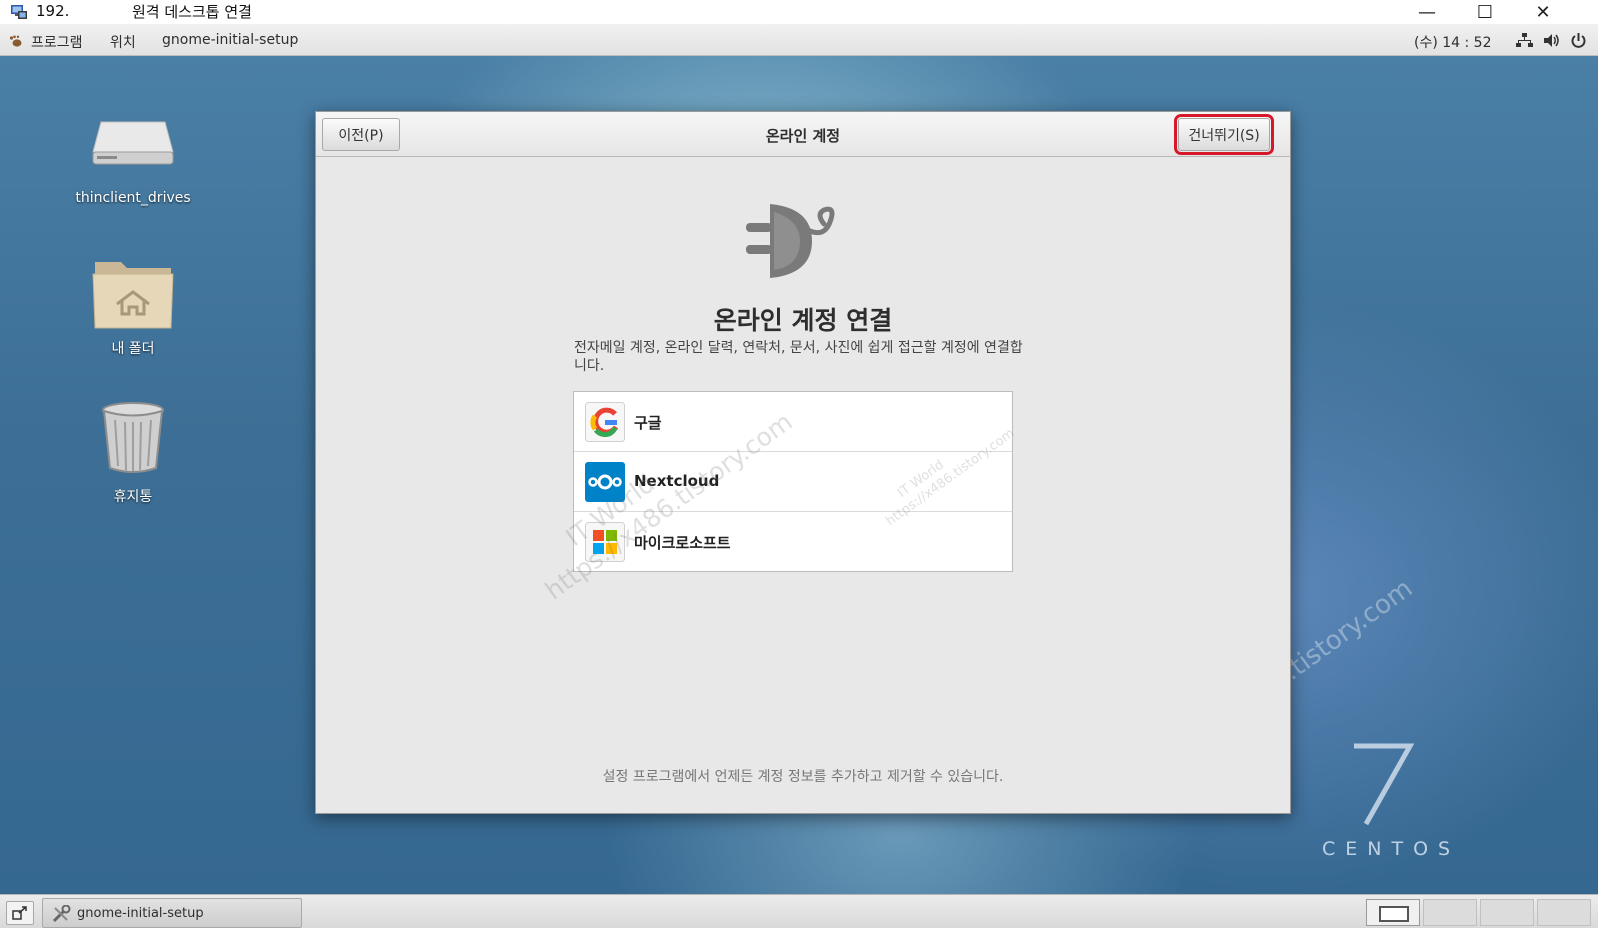  I want to click on places-menu: 위치, so click(123, 42).